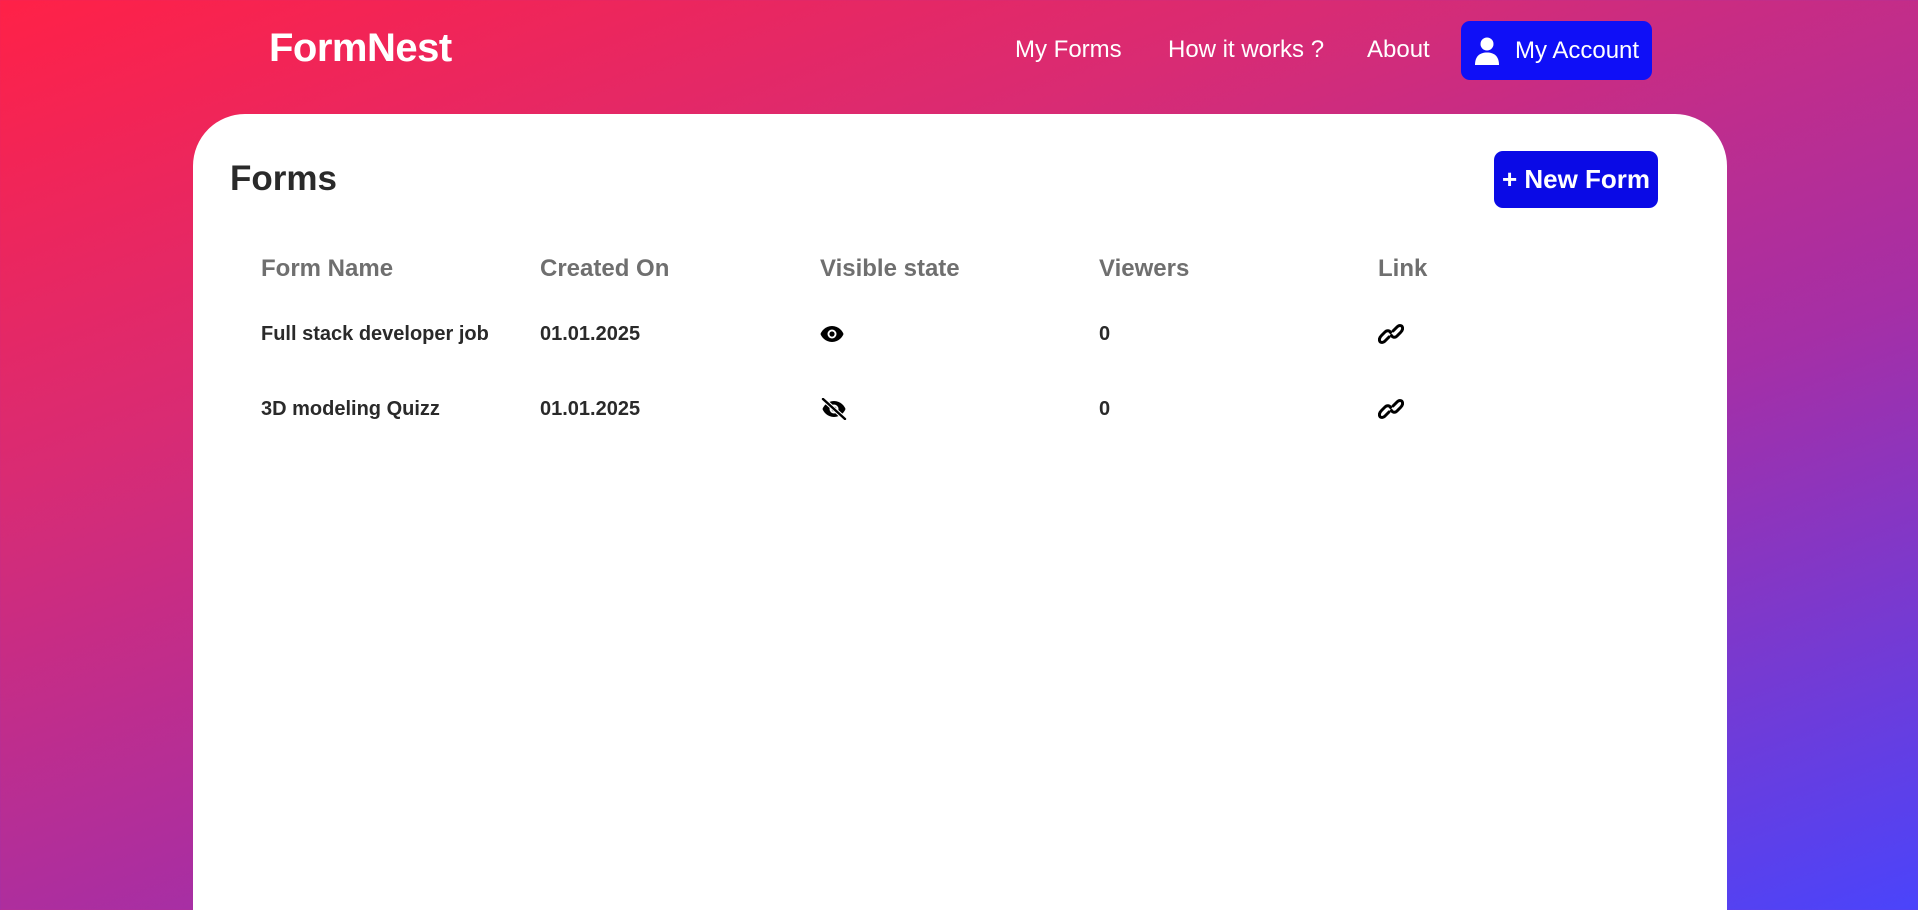 The height and width of the screenshot is (910, 1918). Describe the element at coordinates (375, 334) in the screenshot. I see `form-name-cell: Full stack developer job` at that location.